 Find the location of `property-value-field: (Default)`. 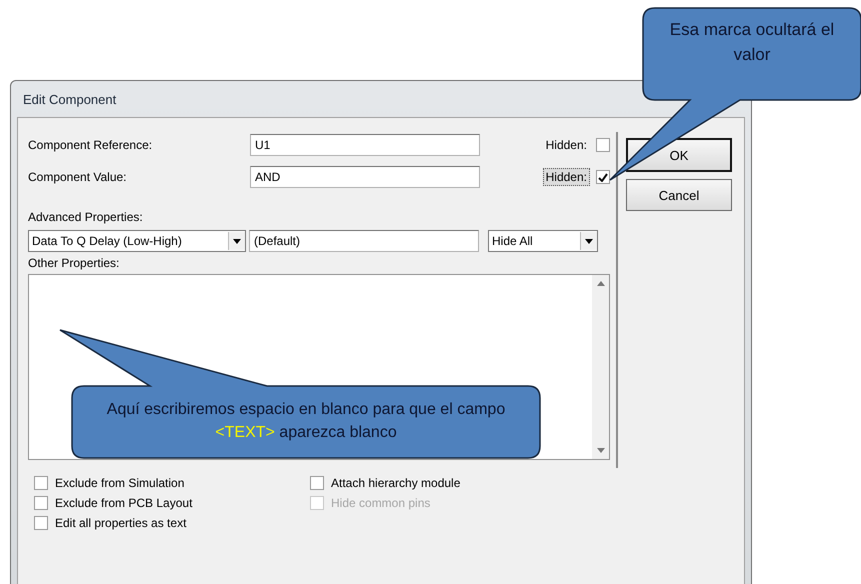

property-value-field: (Default) is located at coordinates (364, 241).